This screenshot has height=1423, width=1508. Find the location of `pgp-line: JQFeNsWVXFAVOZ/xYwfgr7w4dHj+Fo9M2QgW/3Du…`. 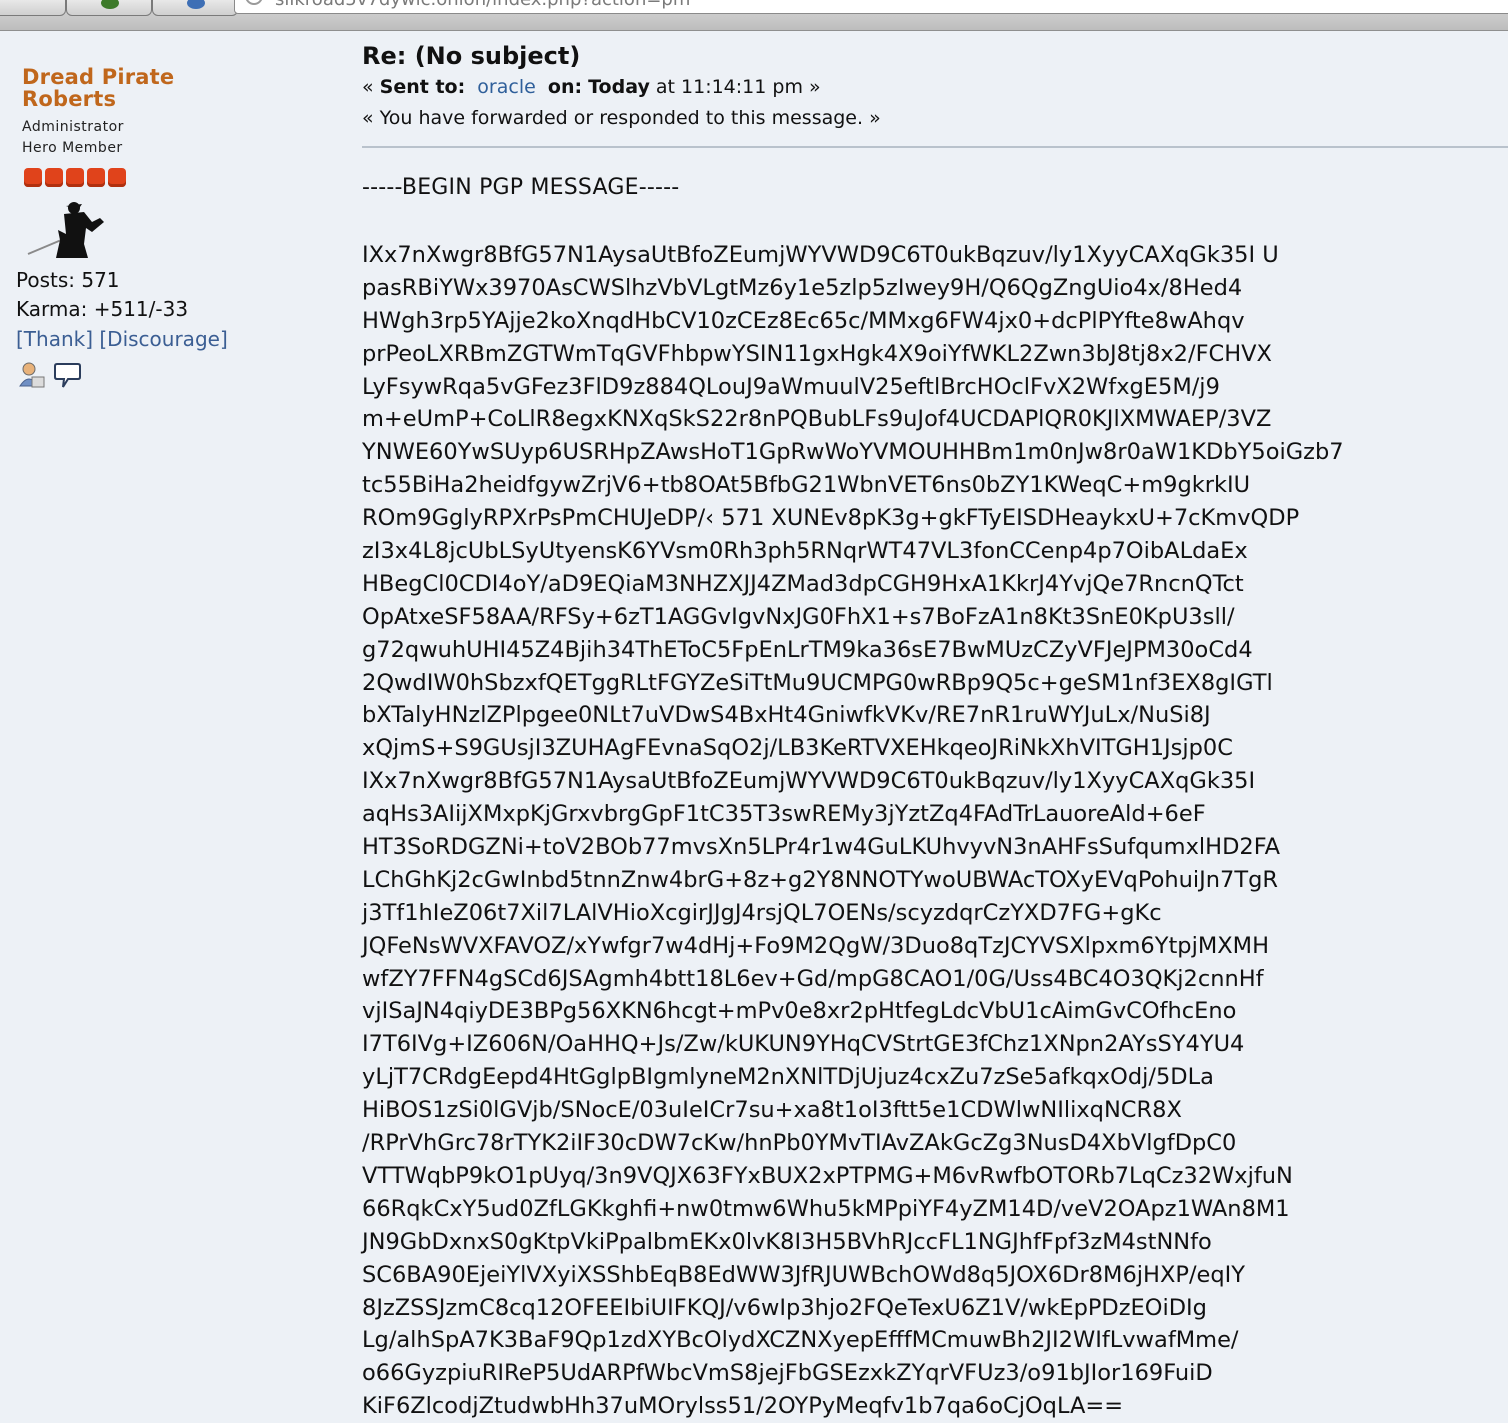

pgp-line: JQFeNsWVXFAVOZ/xYwfgr7w4dHj+Fo9M2QgW/3Du… is located at coordinates (815, 945).